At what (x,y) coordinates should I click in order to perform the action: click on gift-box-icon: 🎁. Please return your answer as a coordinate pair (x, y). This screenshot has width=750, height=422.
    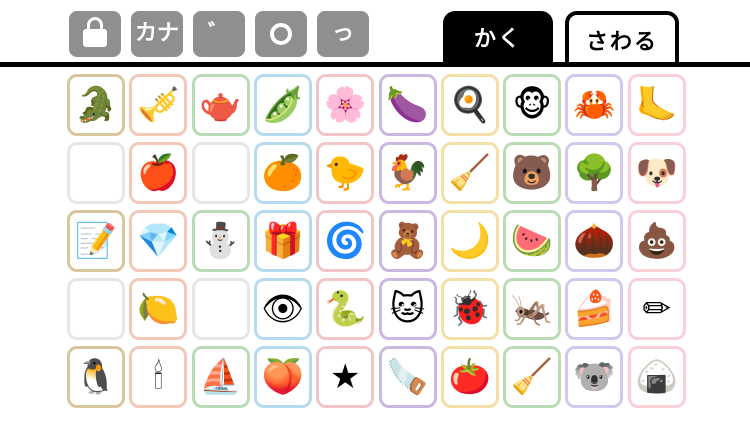
    Looking at the image, I should click on (283, 241).